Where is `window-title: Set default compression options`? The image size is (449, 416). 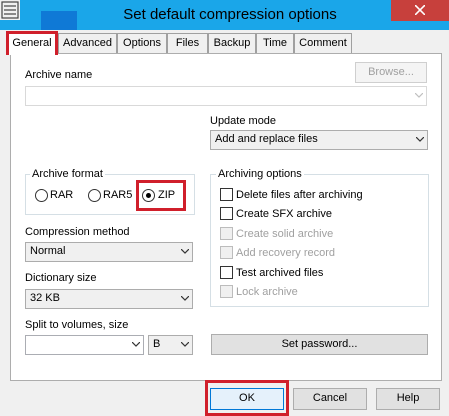 window-title: Set default compression options is located at coordinates (230, 14).